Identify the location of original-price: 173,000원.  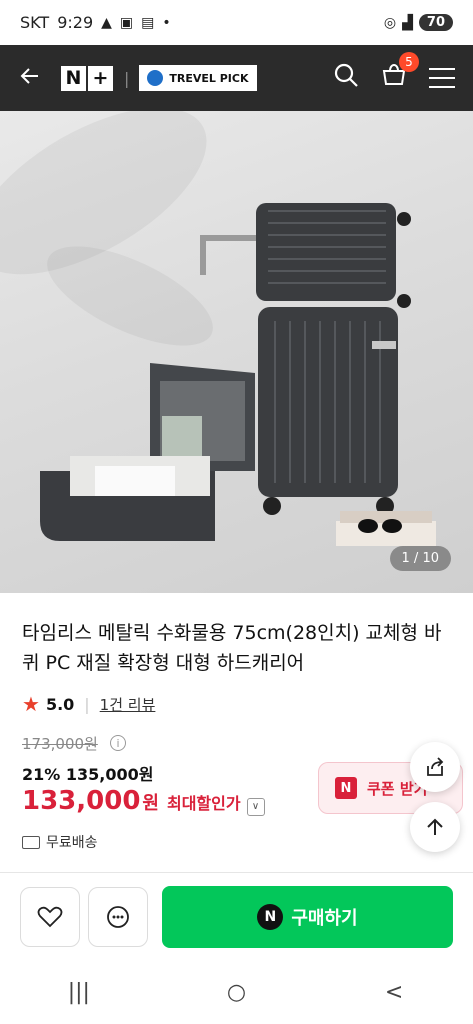
(60, 744).